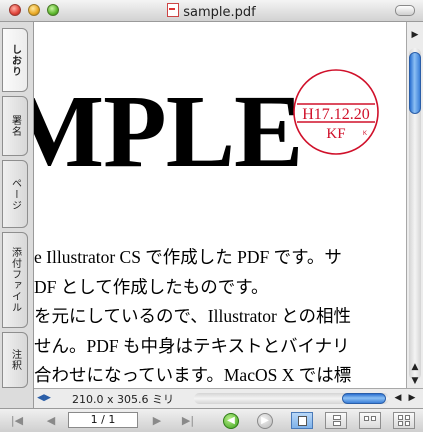  What do you see at coordinates (44, 398) in the screenshot?
I see `page-size-menu-icon: ◀▶` at bounding box center [44, 398].